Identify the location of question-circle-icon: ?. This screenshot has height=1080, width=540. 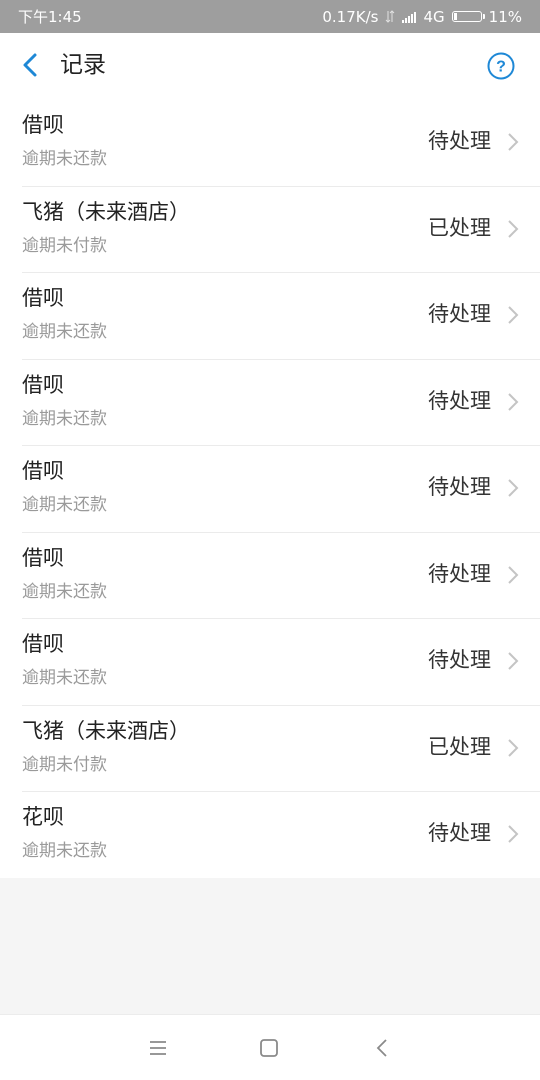
(501, 66).